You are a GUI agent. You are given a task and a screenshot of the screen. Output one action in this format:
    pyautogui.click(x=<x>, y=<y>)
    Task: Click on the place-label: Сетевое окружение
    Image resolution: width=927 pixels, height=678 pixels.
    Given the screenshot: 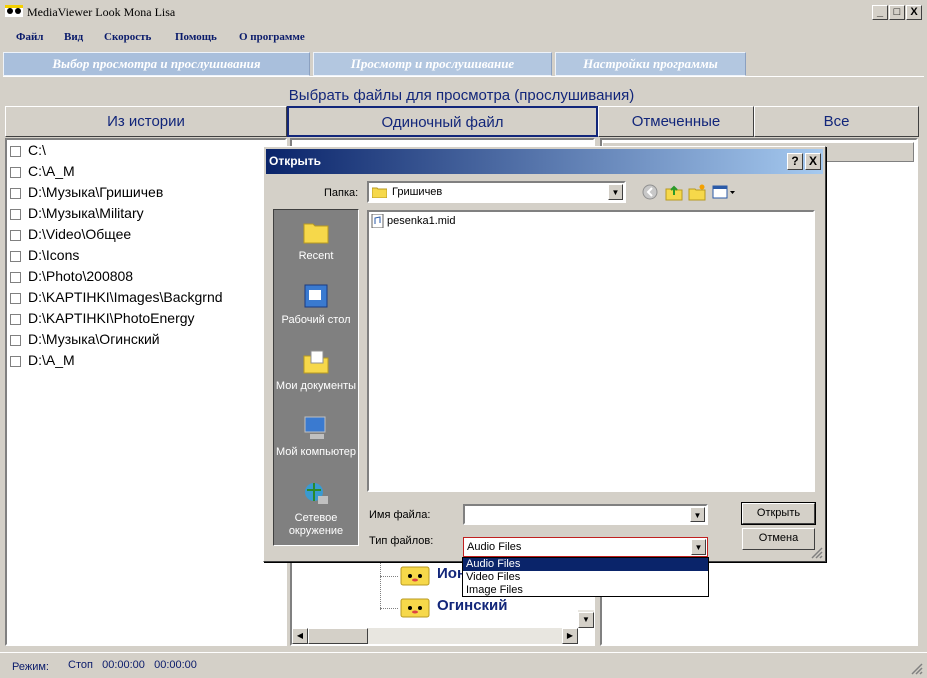 What is the action you would take?
    pyautogui.click(x=316, y=524)
    